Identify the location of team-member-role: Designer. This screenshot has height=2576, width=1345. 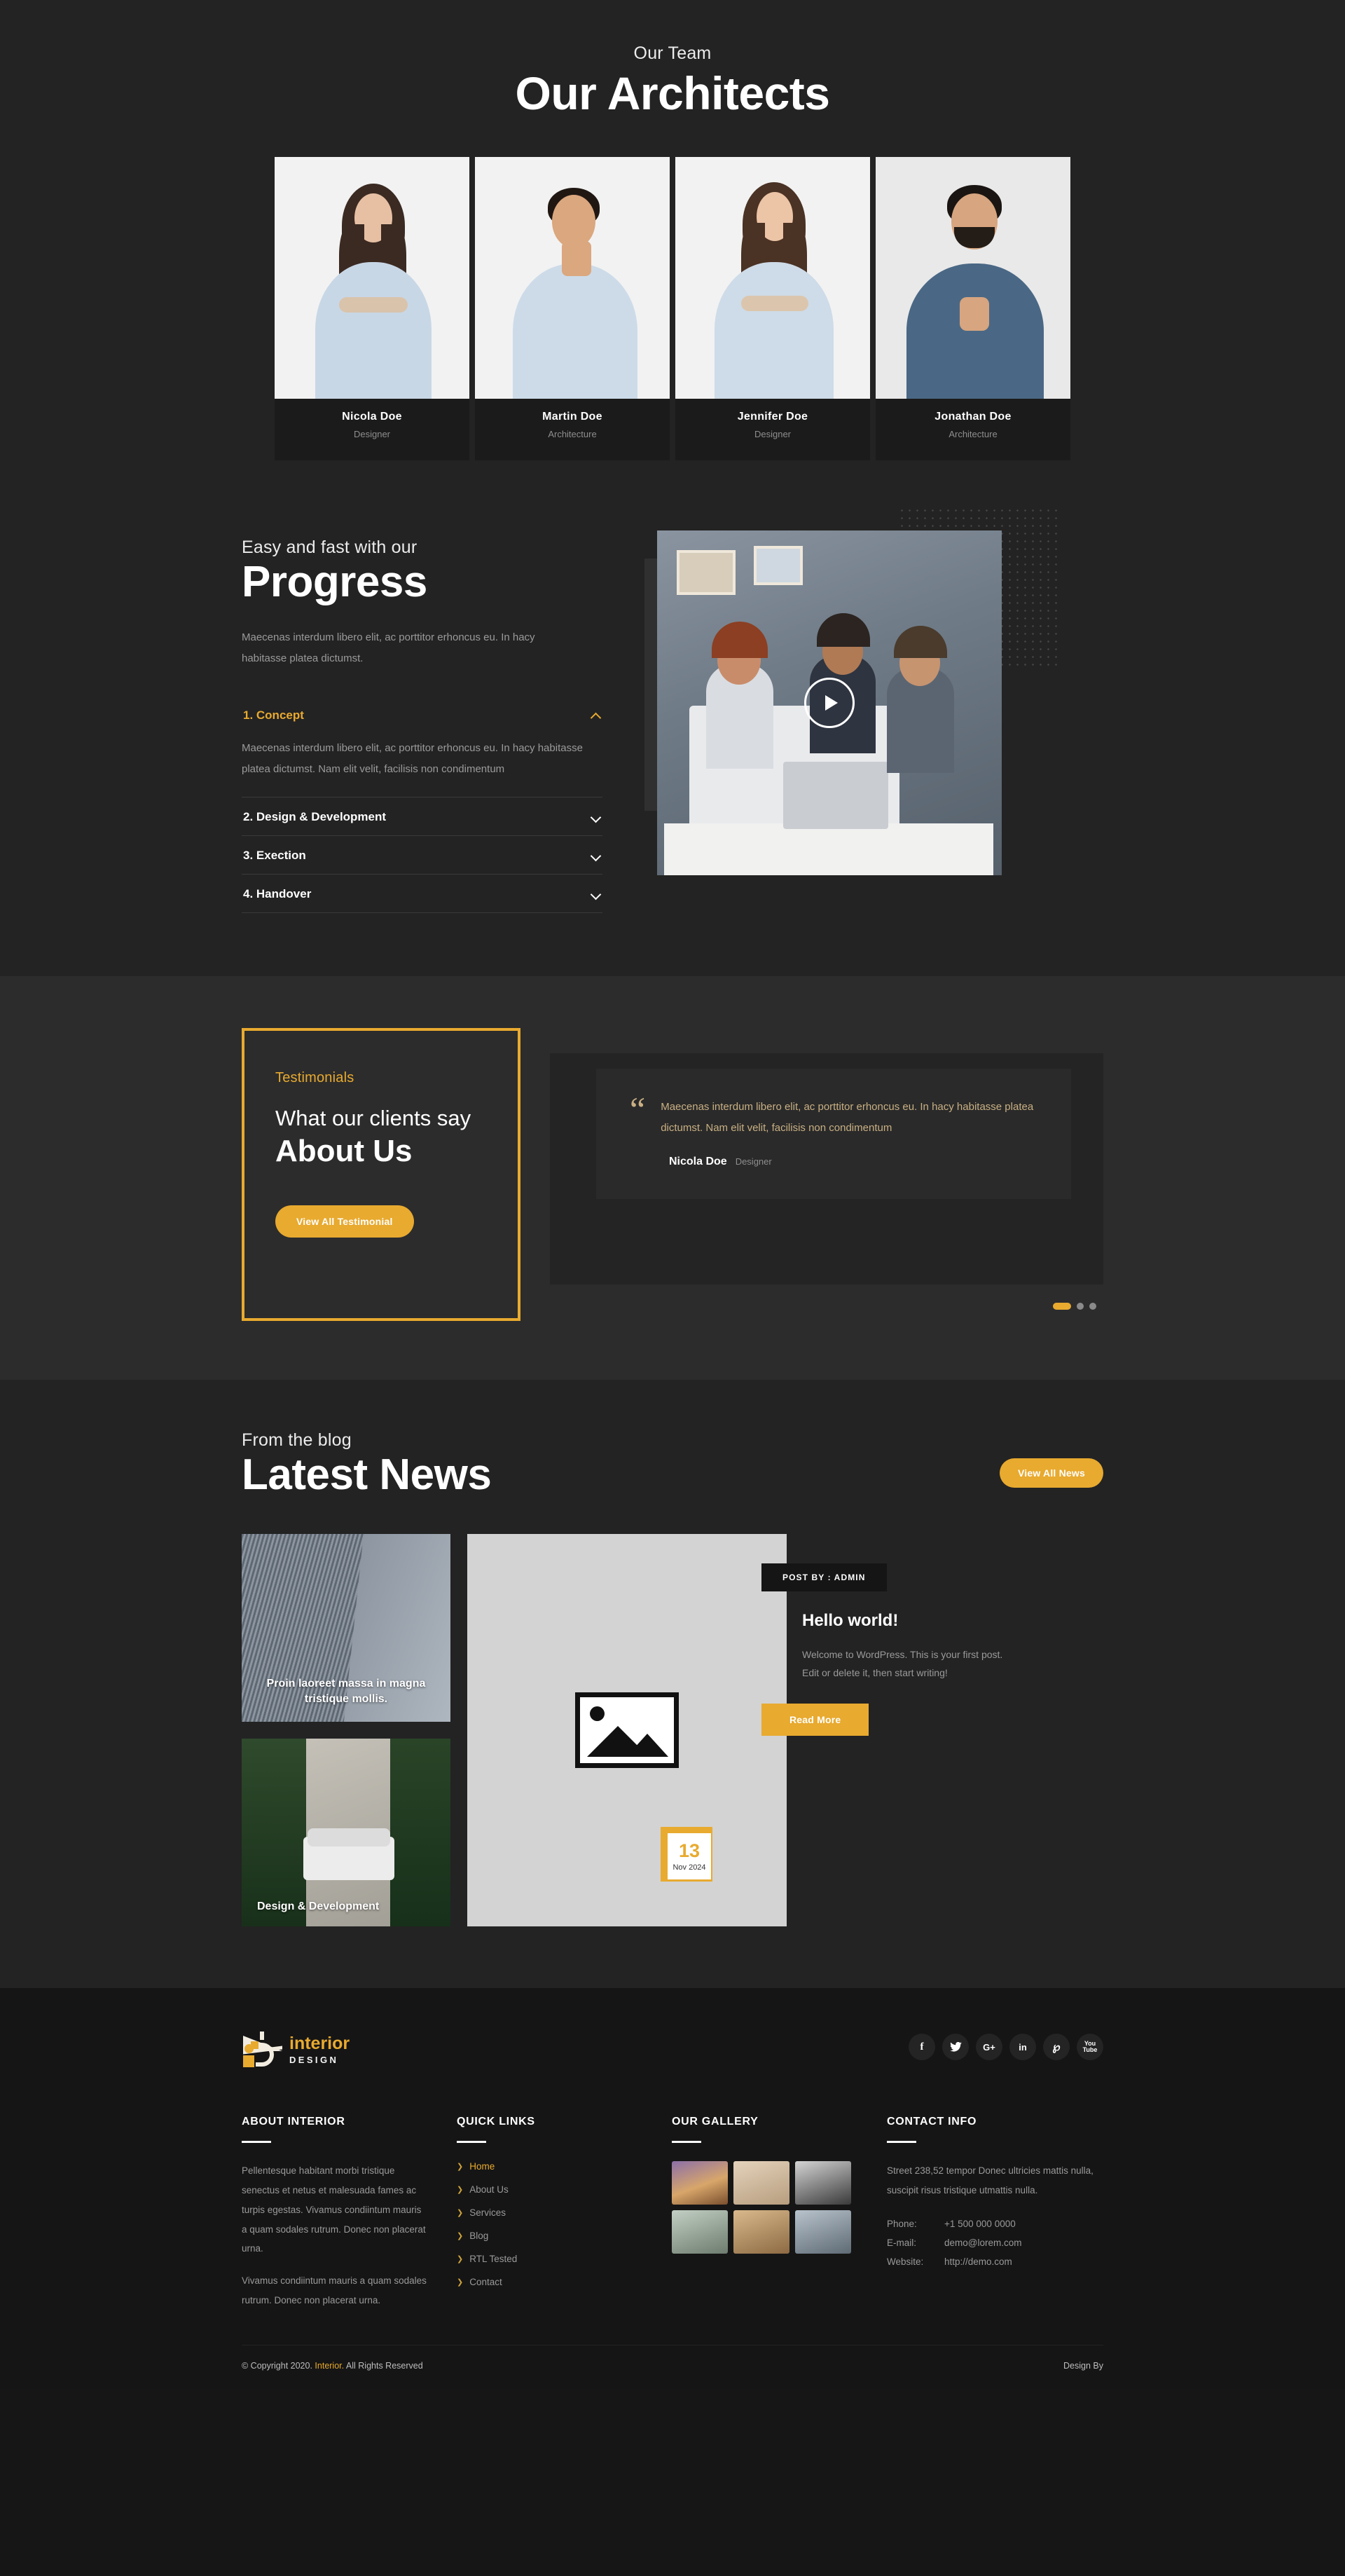
(372, 435).